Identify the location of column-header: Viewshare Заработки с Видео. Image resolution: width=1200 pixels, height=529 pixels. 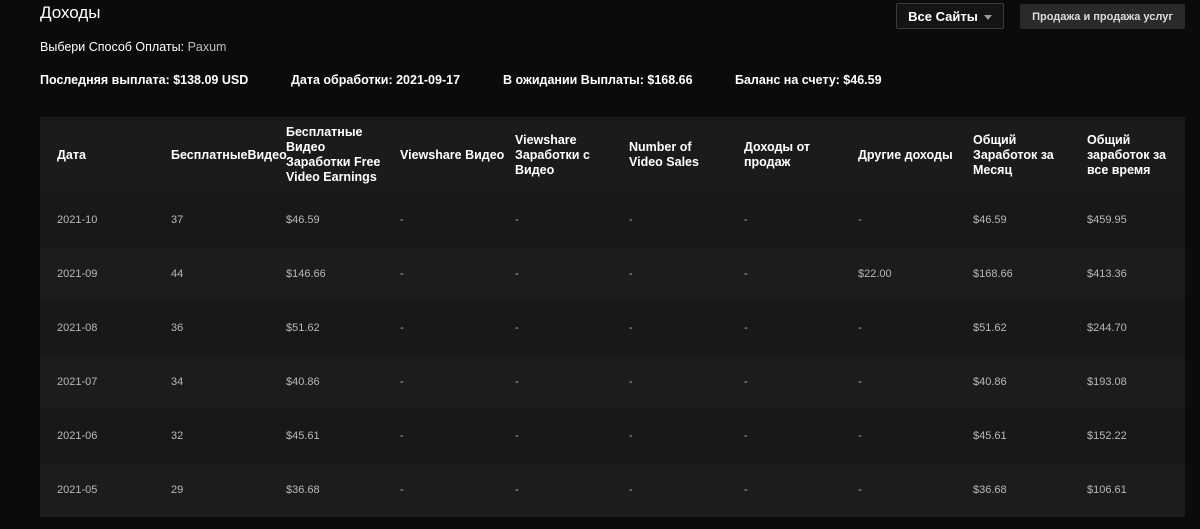
(552, 154).